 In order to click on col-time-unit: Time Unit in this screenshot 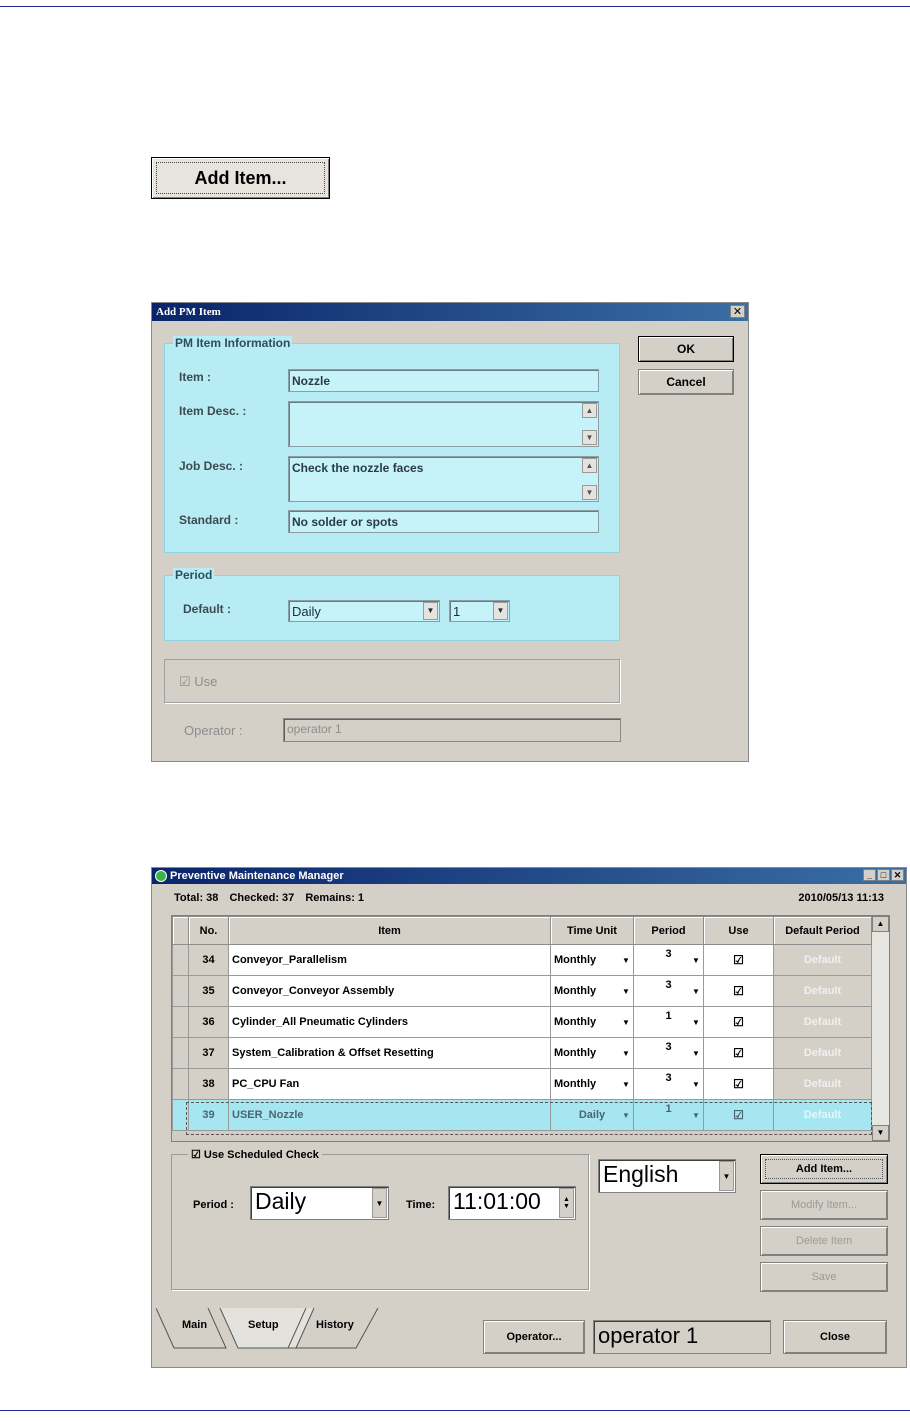, I will do `click(592, 930)`.